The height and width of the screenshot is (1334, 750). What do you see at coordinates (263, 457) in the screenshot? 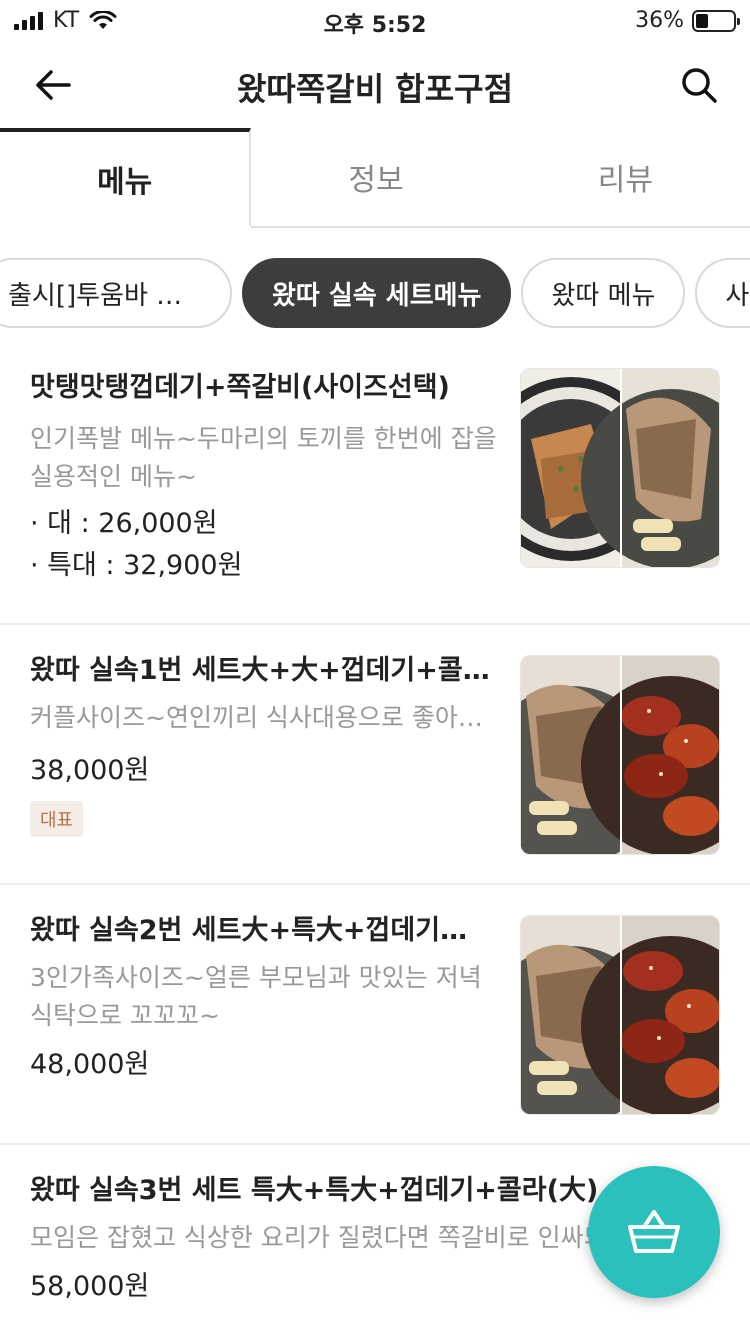
I see `menu-item-description: 인기폭발 메뉴~두마리의 토끼를 한번에 잡을 실용적인 메뉴~` at bounding box center [263, 457].